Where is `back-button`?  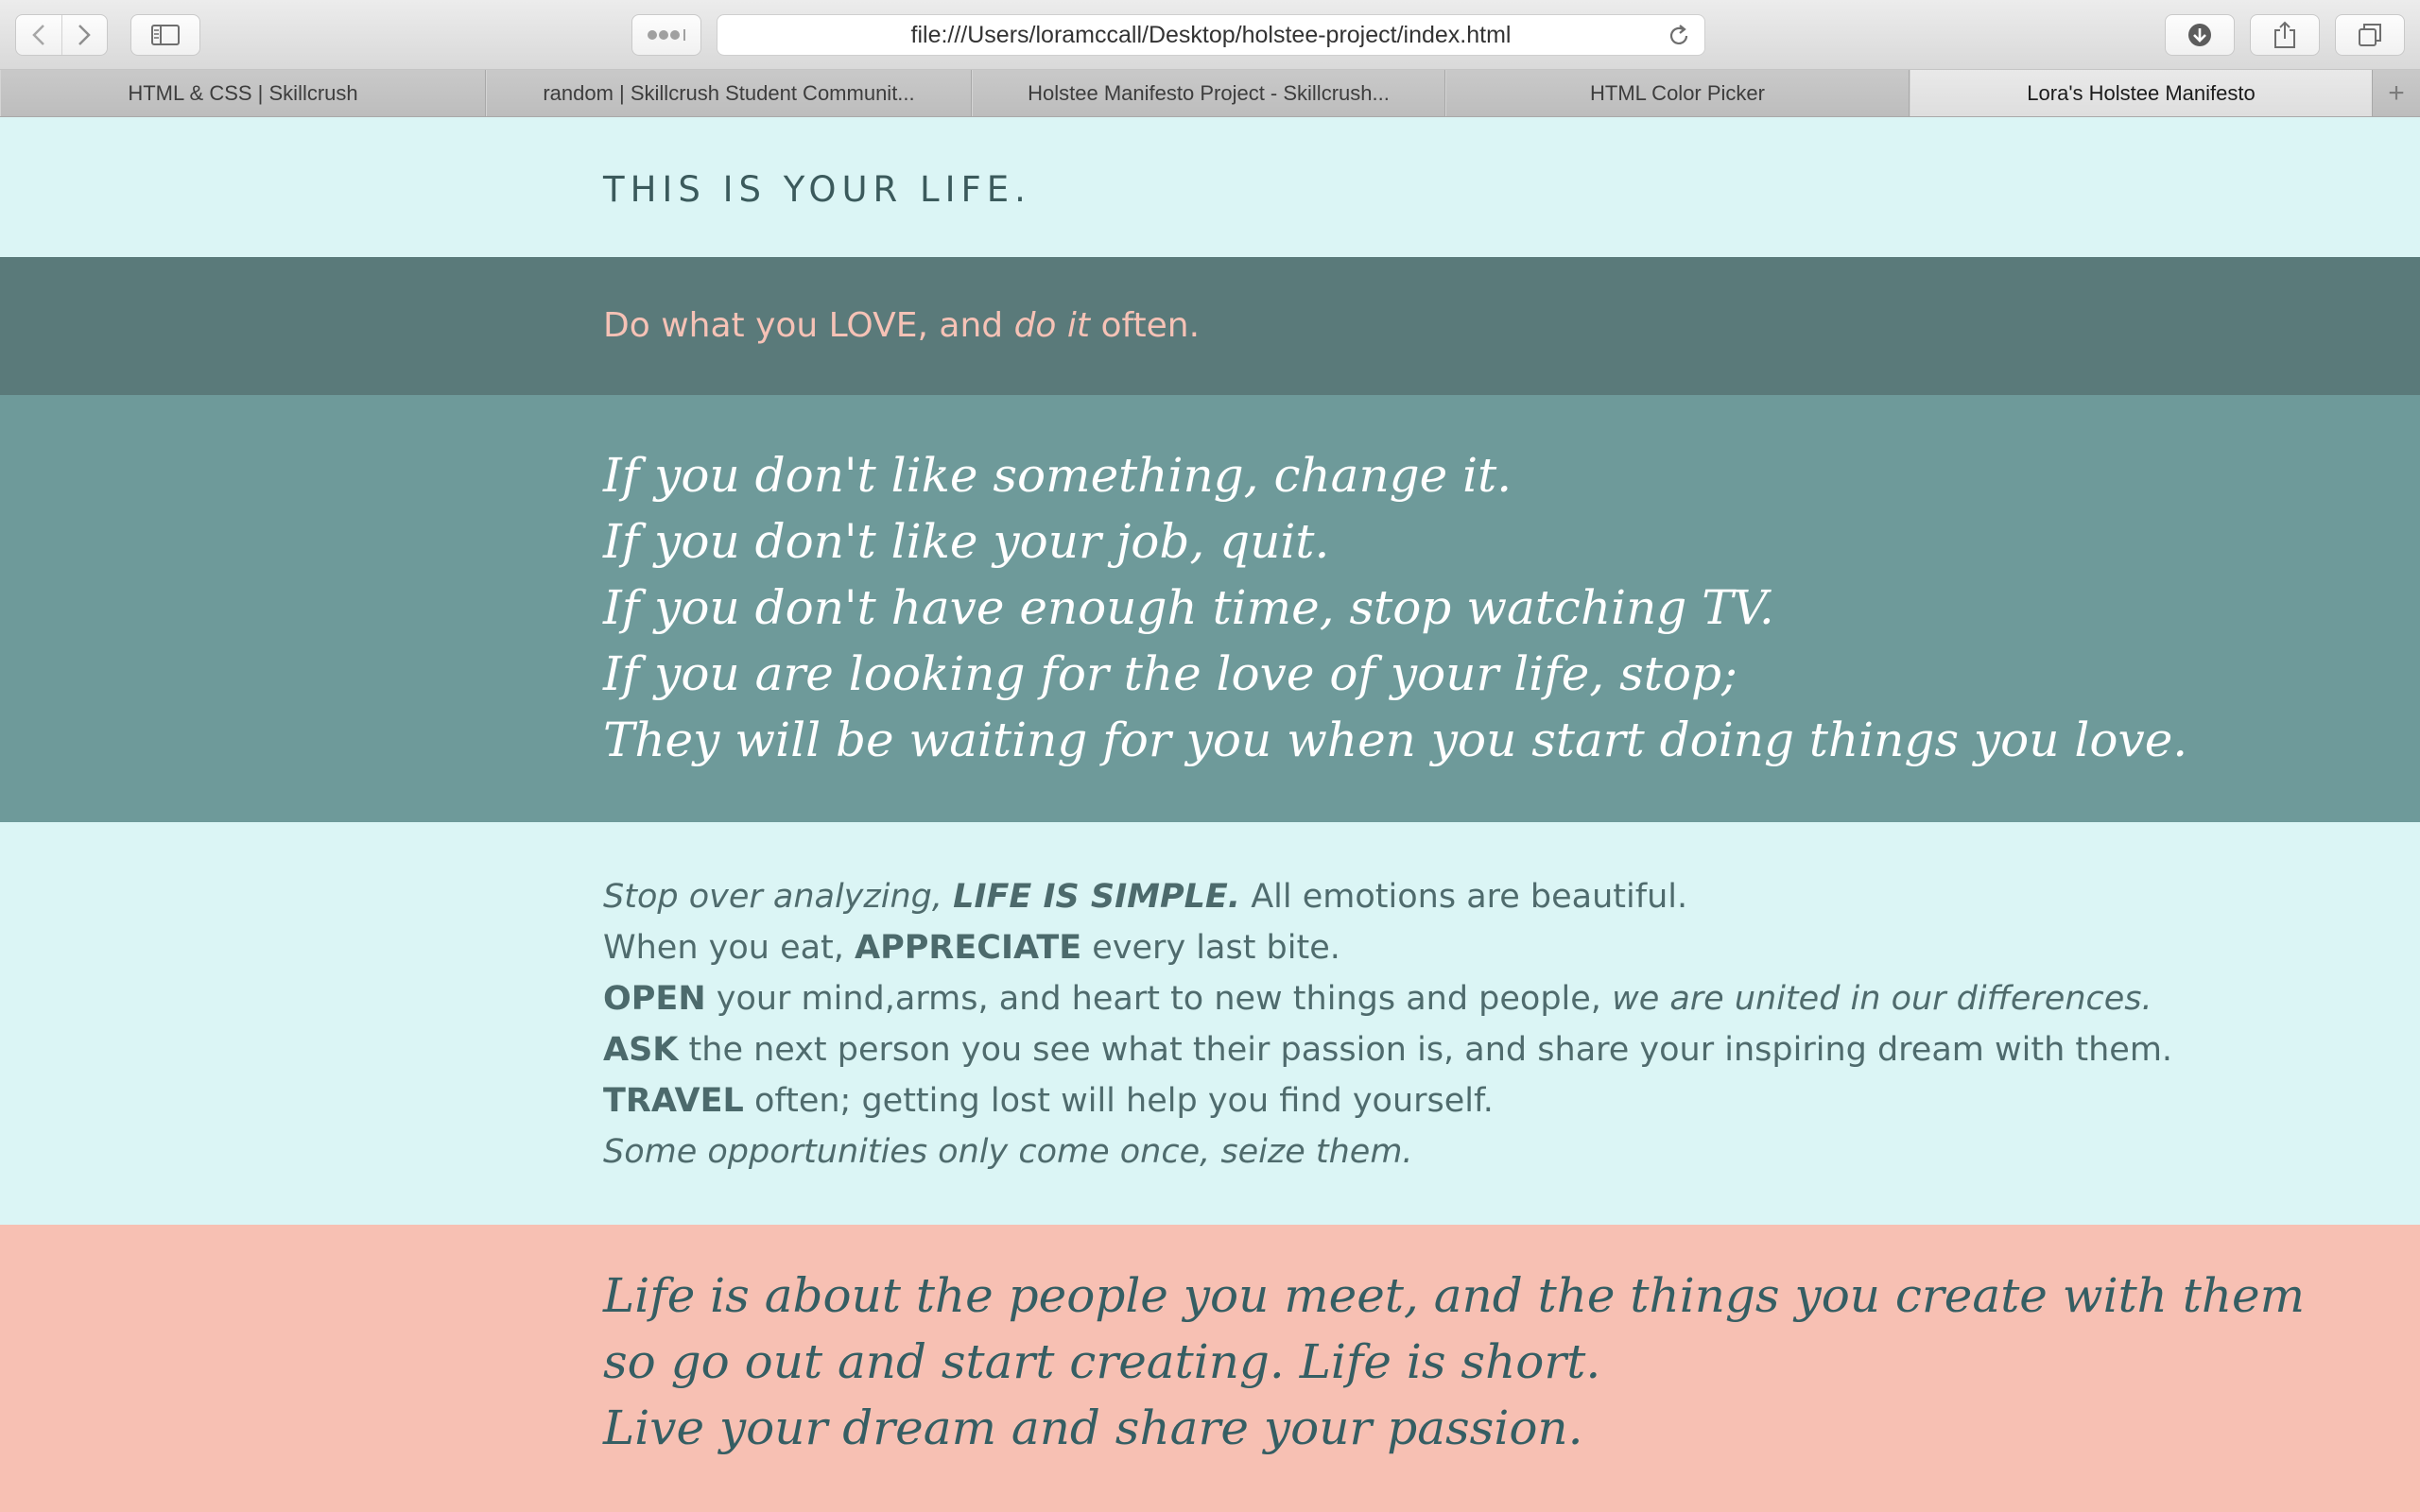
back-button is located at coordinates (38, 35).